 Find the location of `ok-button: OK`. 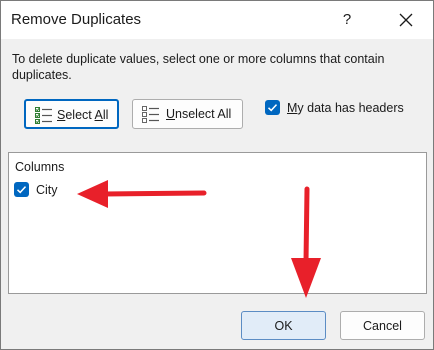

ok-button: OK is located at coordinates (283, 325).